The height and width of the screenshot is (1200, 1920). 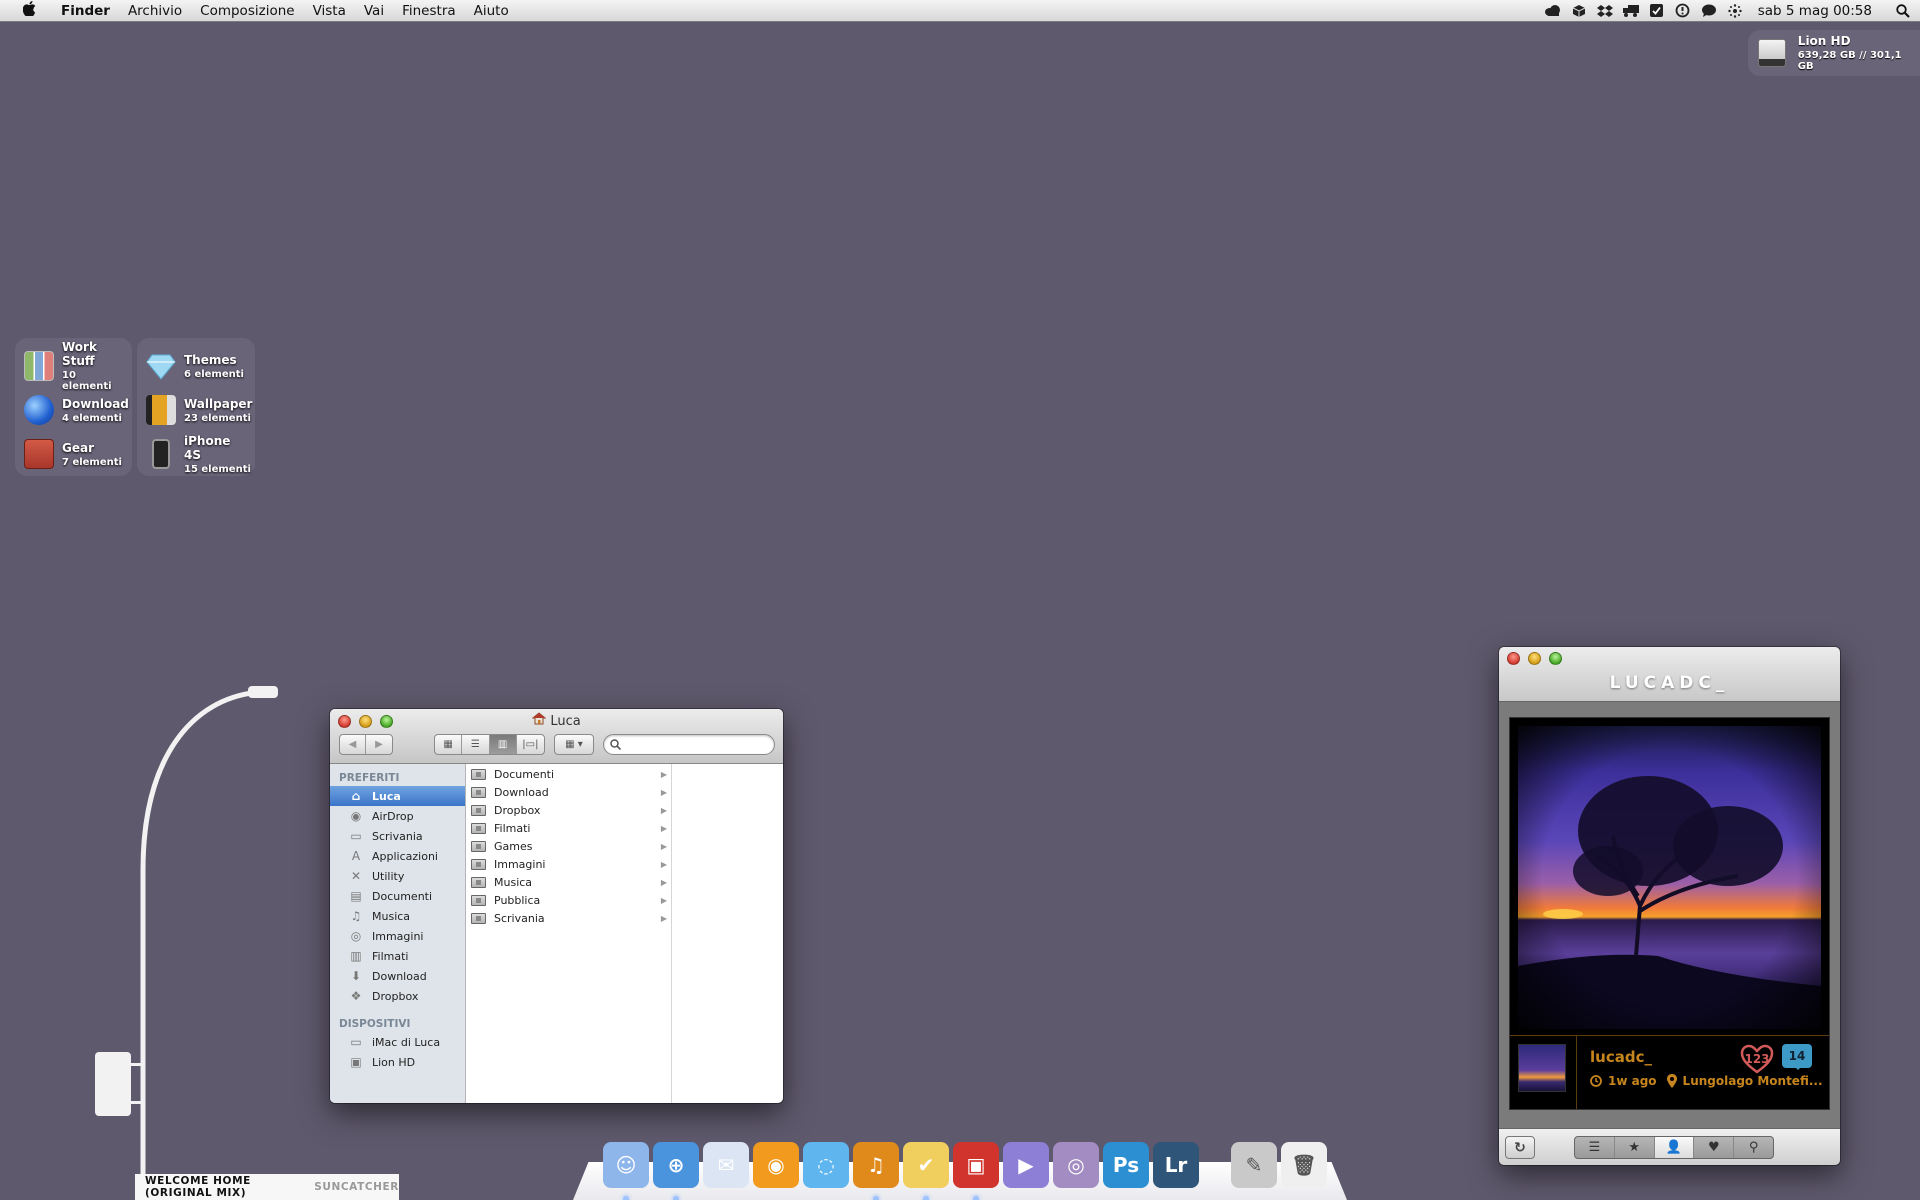 What do you see at coordinates (397, 796) in the screenshot?
I see `sidebar-item-luca: ⌂ Luca` at bounding box center [397, 796].